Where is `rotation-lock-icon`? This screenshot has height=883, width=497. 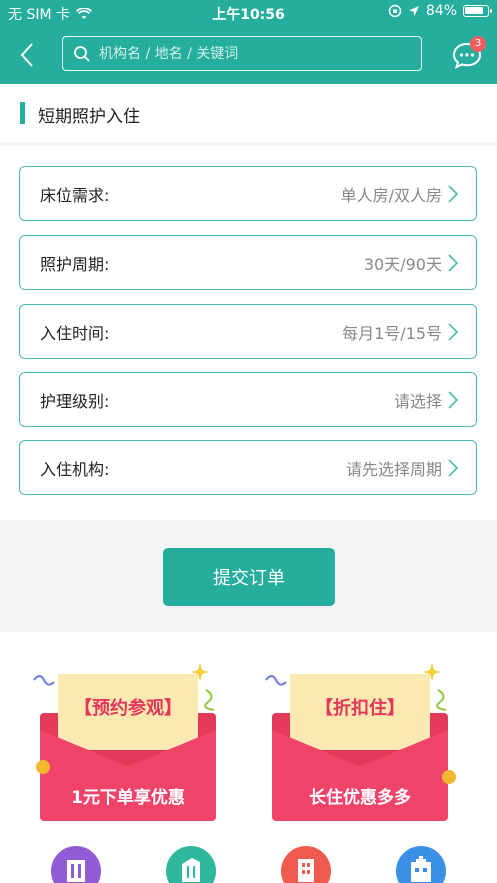
rotation-lock-icon is located at coordinates (395, 11).